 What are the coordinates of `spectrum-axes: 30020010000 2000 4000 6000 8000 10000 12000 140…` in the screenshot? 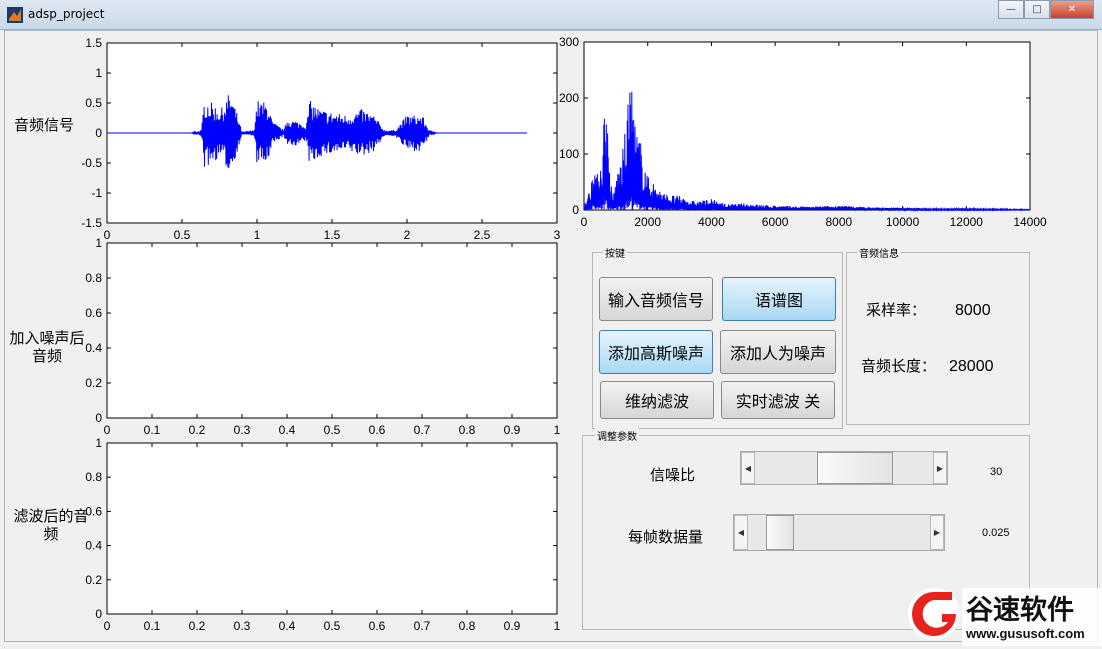 It's located at (805, 136).